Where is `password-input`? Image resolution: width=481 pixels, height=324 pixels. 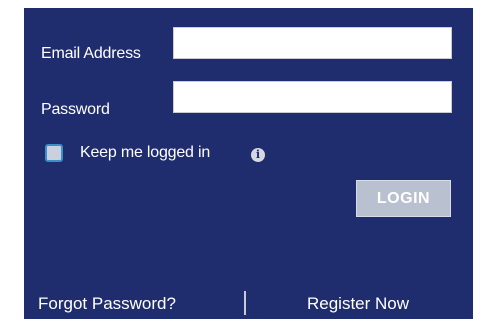 password-input is located at coordinates (312, 97).